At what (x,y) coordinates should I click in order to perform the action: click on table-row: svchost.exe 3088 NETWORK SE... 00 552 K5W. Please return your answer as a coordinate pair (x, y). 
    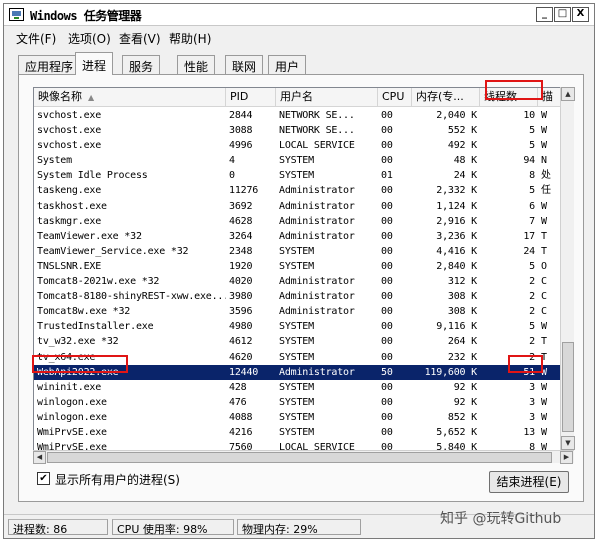
    Looking at the image, I should click on (301, 130).